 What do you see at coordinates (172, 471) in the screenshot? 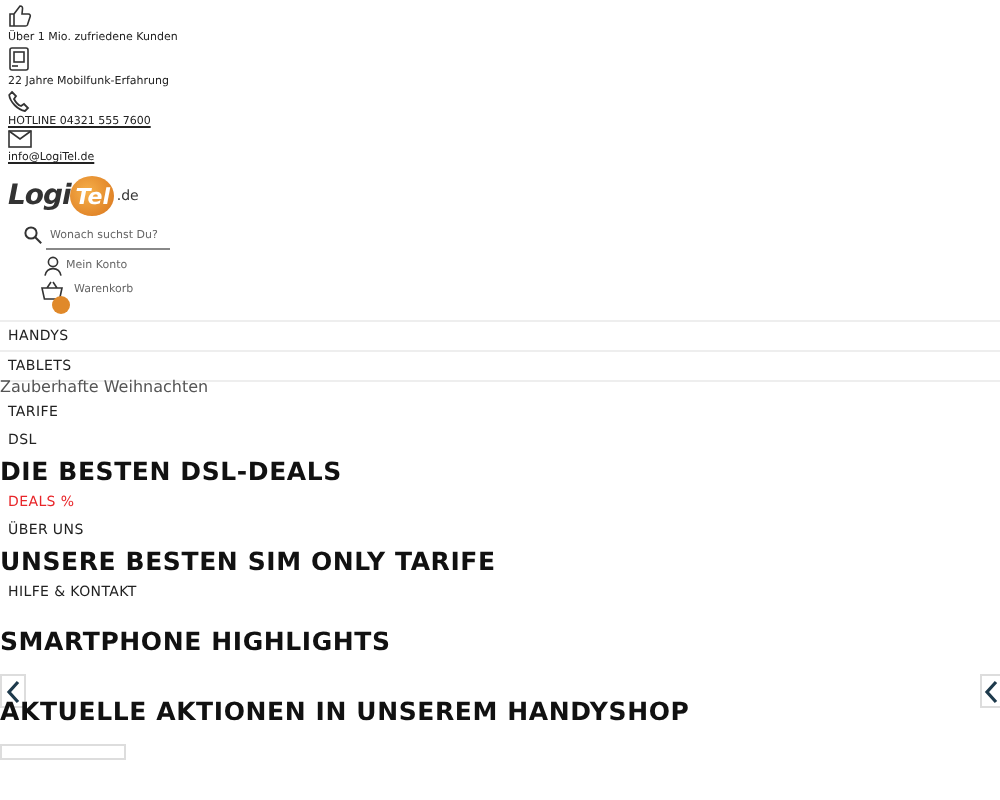
I see `section-heading: DIE BESTEN DSL-DEALS` at bounding box center [172, 471].